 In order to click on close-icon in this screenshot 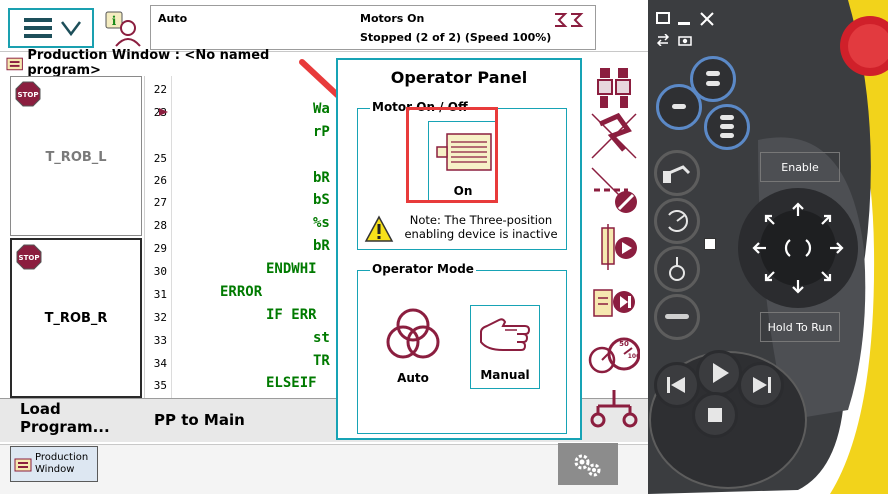, I will do `click(707, 19)`.